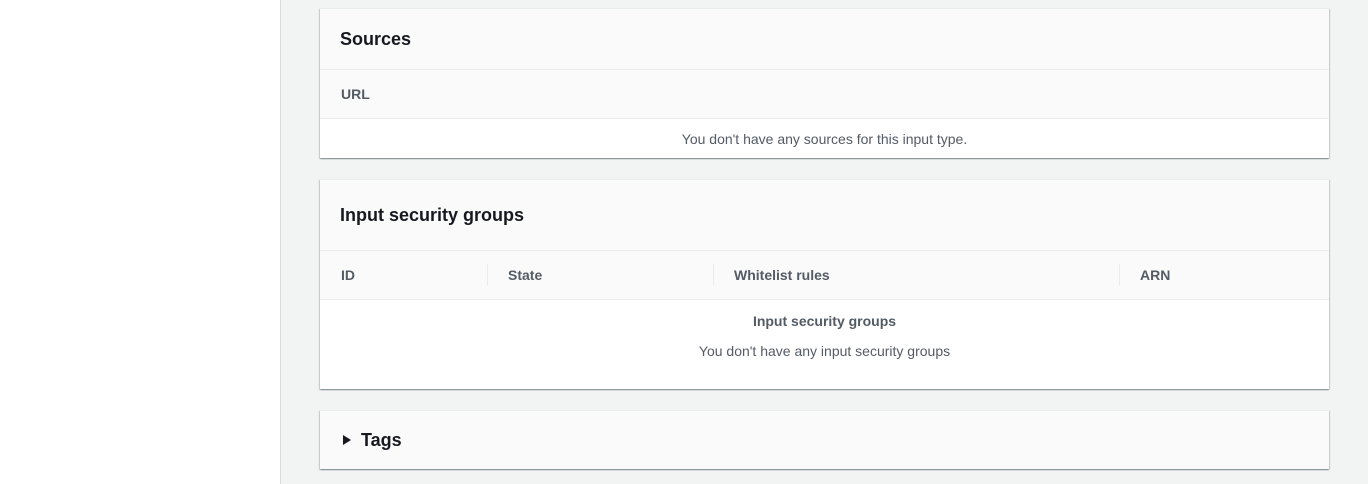 This screenshot has height=484, width=1368. What do you see at coordinates (376, 38) in the screenshot?
I see `sources-title: Sources` at bounding box center [376, 38].